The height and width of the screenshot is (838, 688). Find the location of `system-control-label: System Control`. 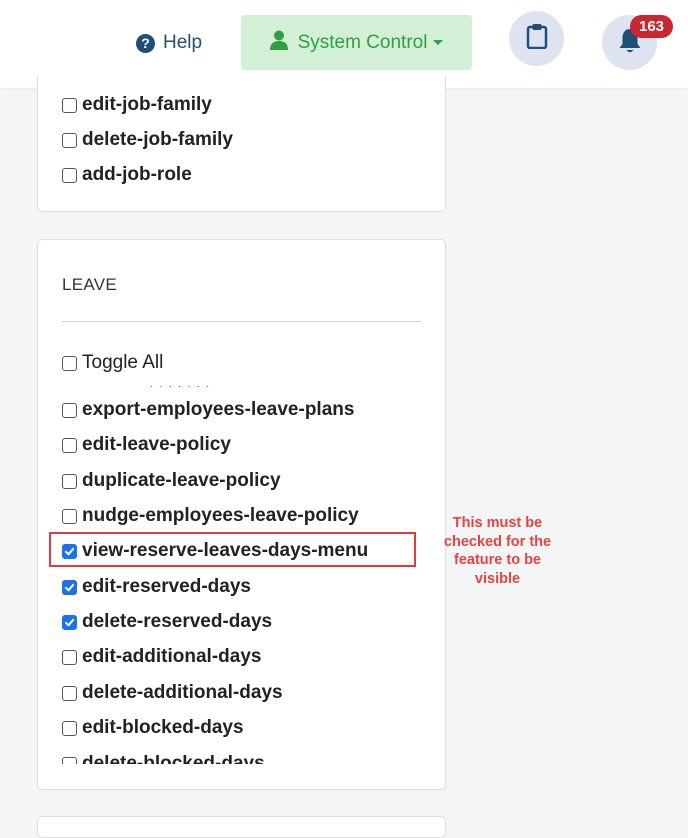

system-control-label: System Control is located at coordinates (362, 42).